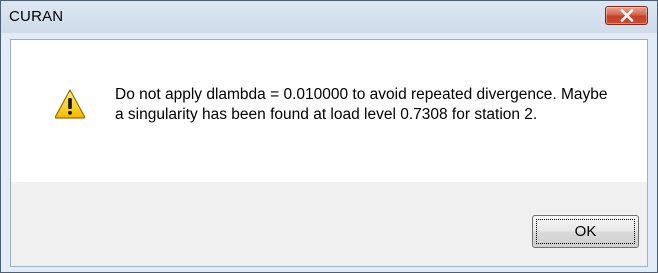 This screenshot has width=658, height=273. What do you see at coordinates (70, 104) in the screenshot?
I see `warning-icon` at bounding box center [70, 104].